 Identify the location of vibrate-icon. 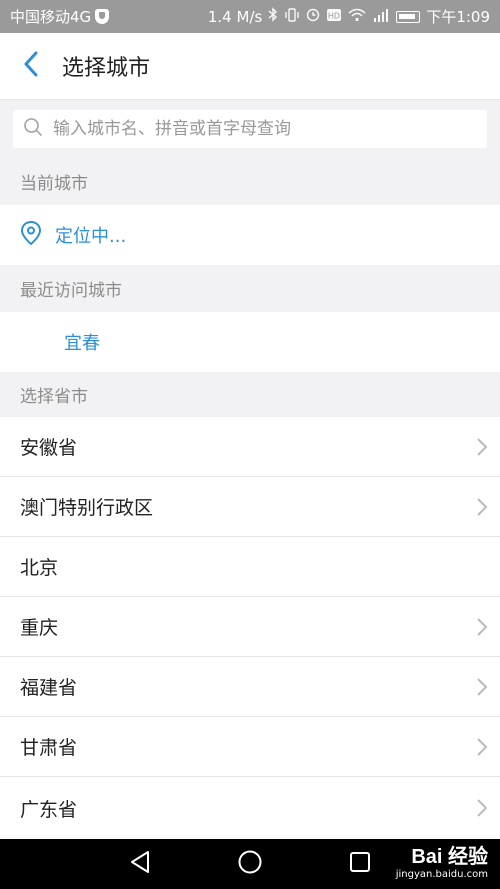
(292, 16).